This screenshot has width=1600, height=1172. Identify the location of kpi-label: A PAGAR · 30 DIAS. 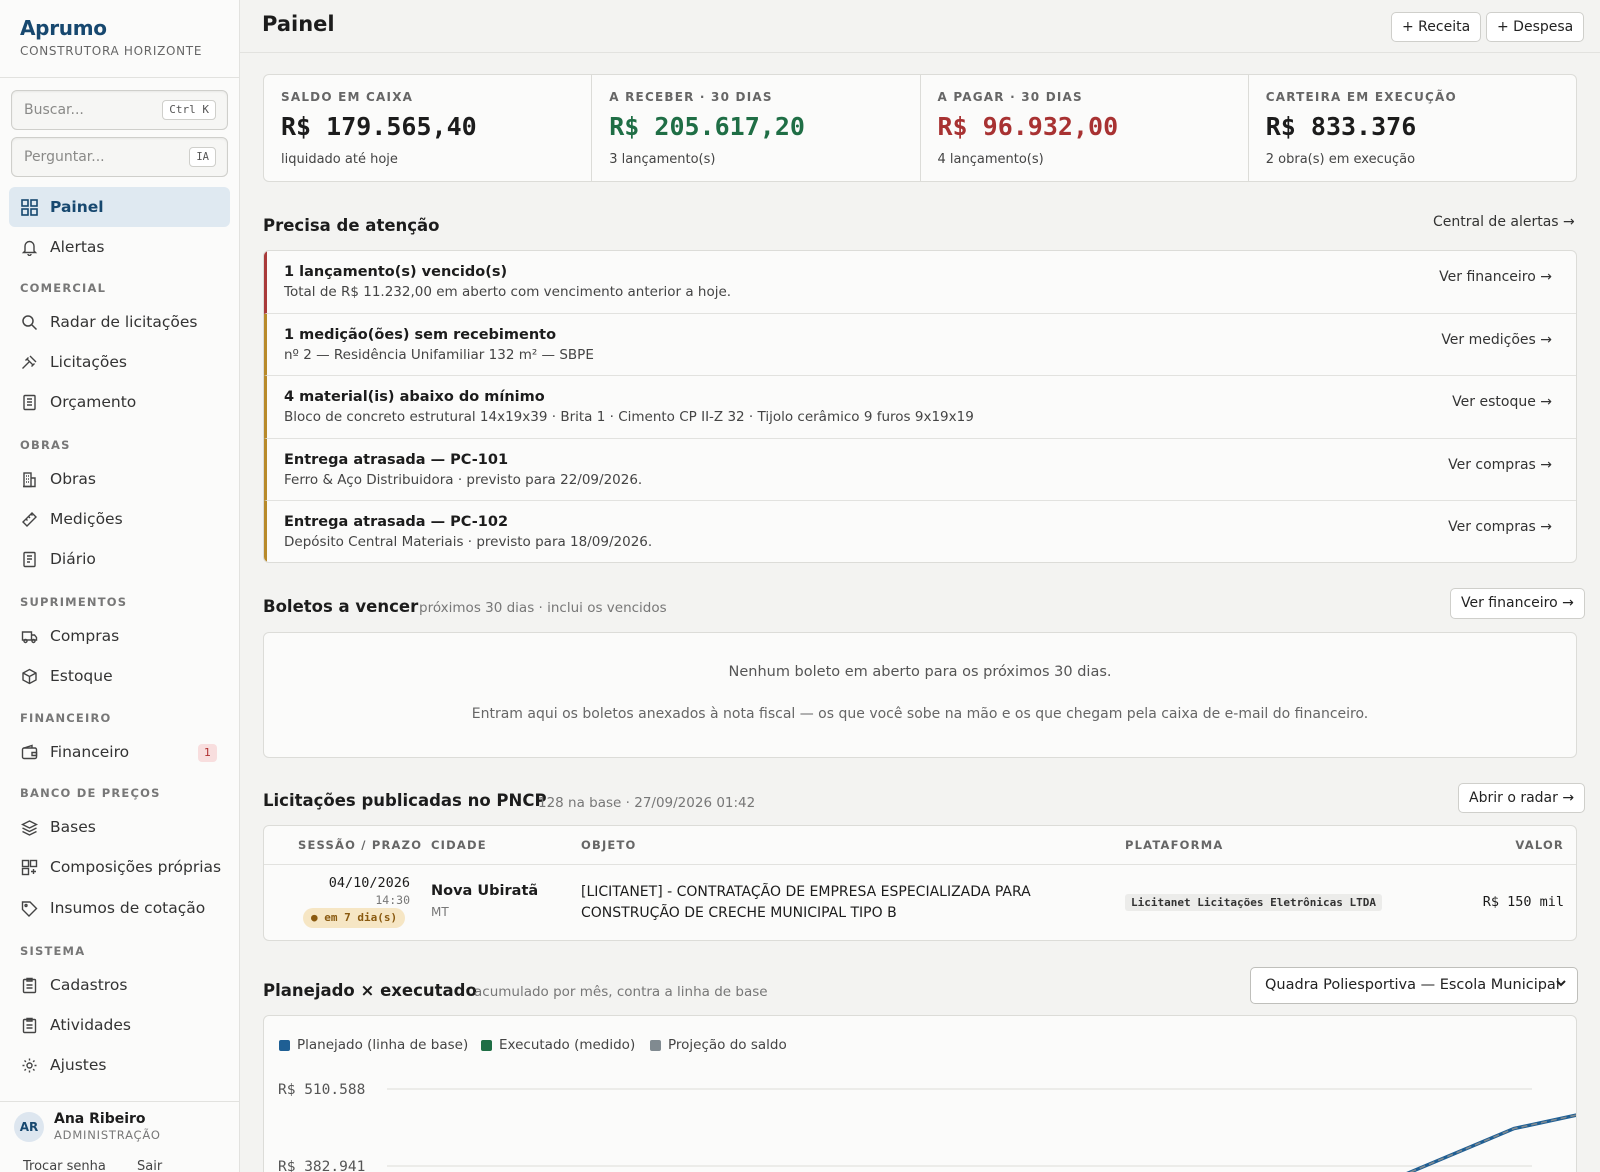
(1010, 97).